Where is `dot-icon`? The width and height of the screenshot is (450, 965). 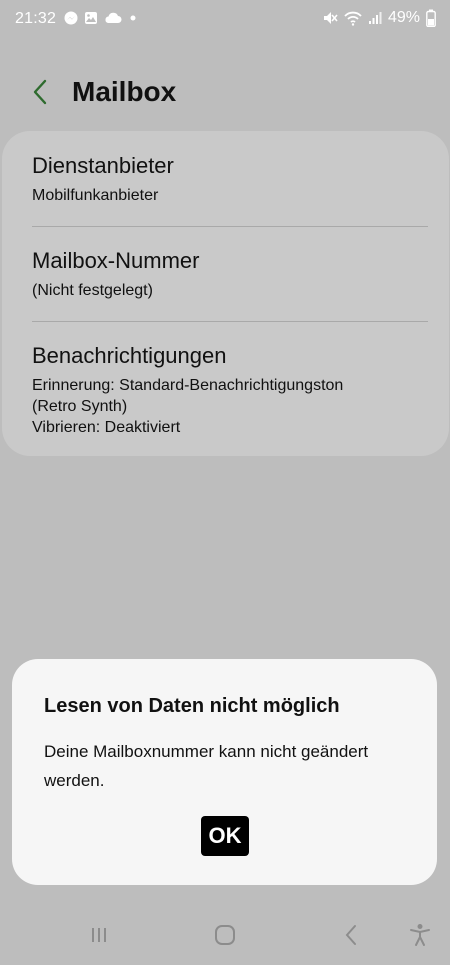
dot-icon is located at coordinates (133, 18).